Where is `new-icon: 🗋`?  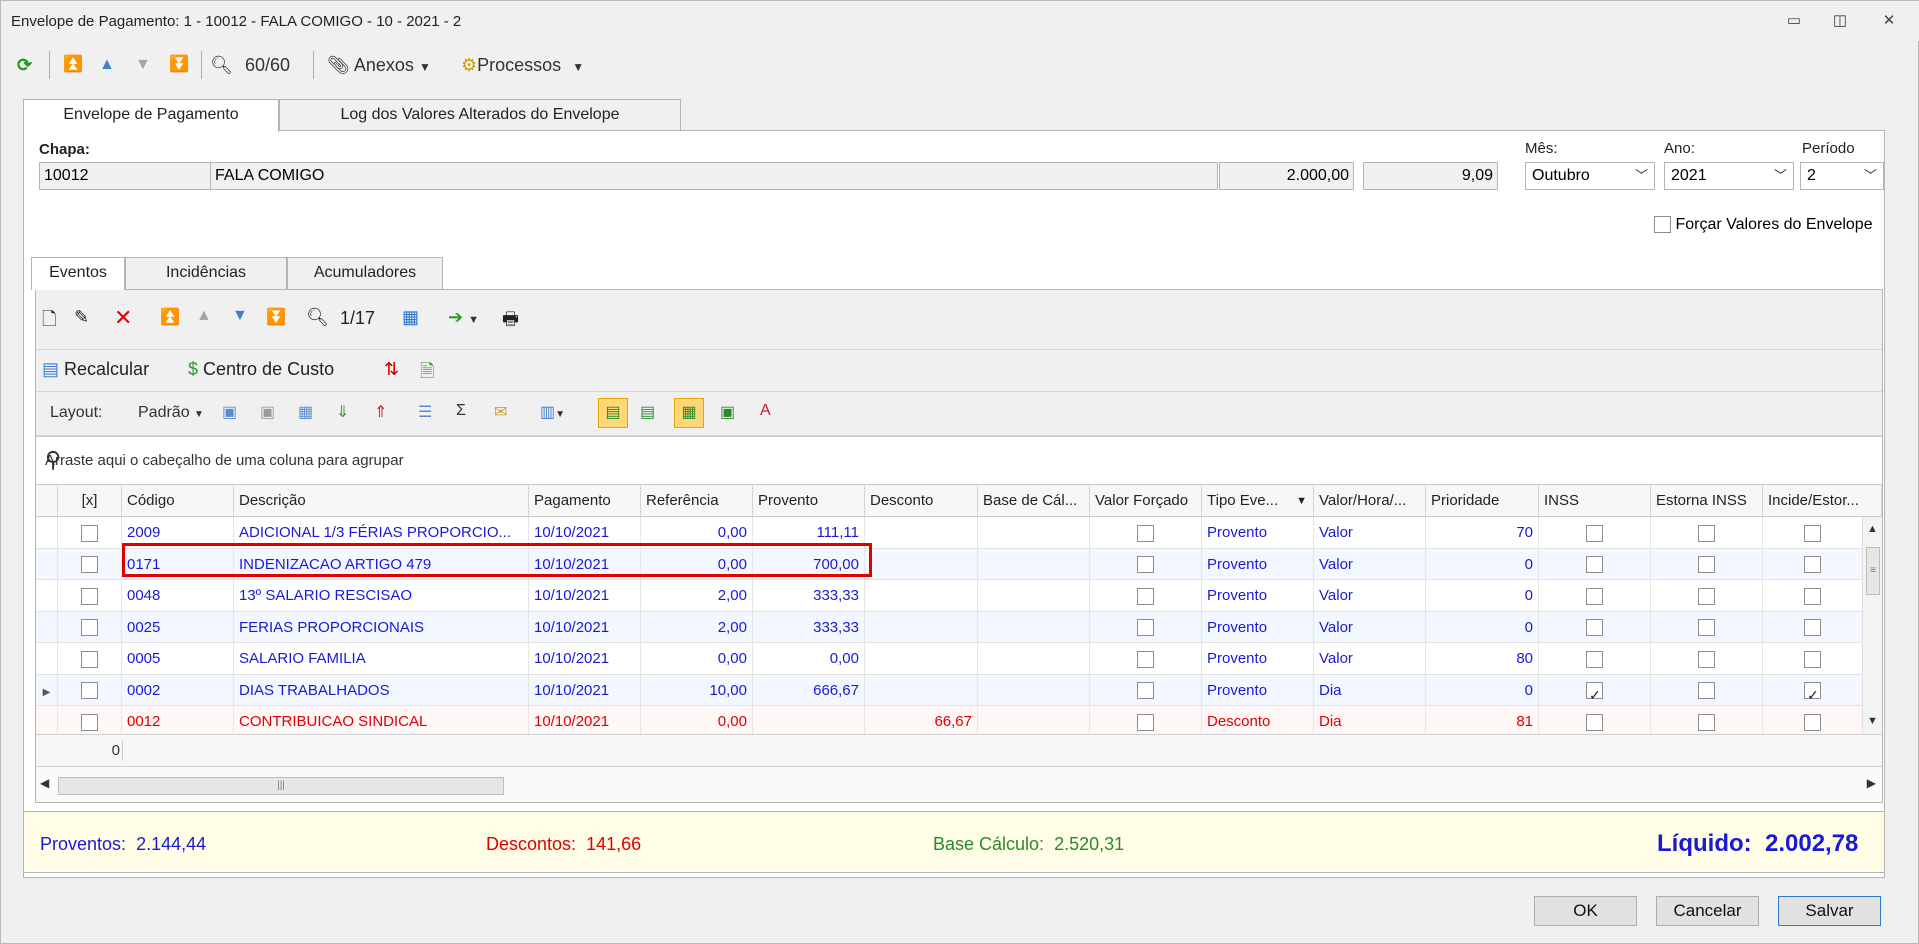 new-icon: 🗋 is located at coordinates (49, 322).